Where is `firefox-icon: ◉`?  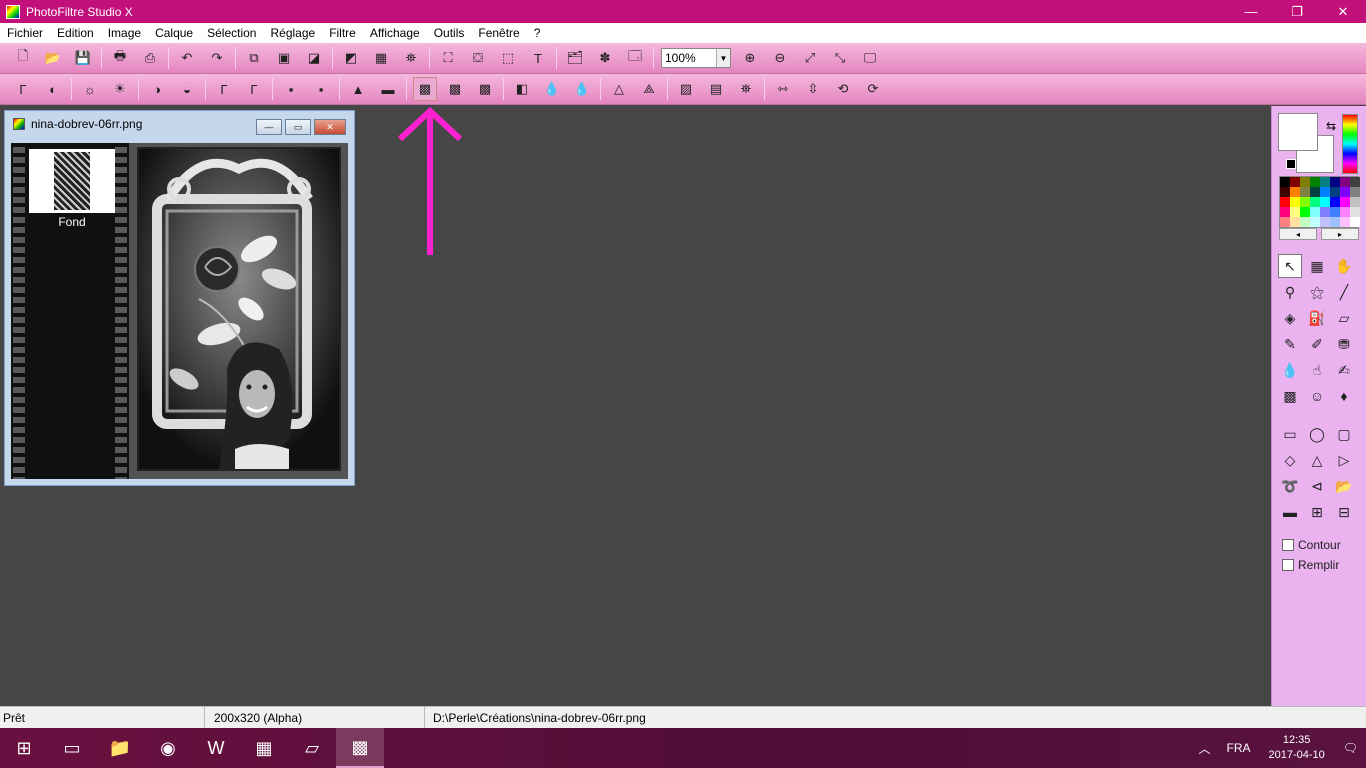 firefox-icon: ◉ is located at coordinates (168, 748).